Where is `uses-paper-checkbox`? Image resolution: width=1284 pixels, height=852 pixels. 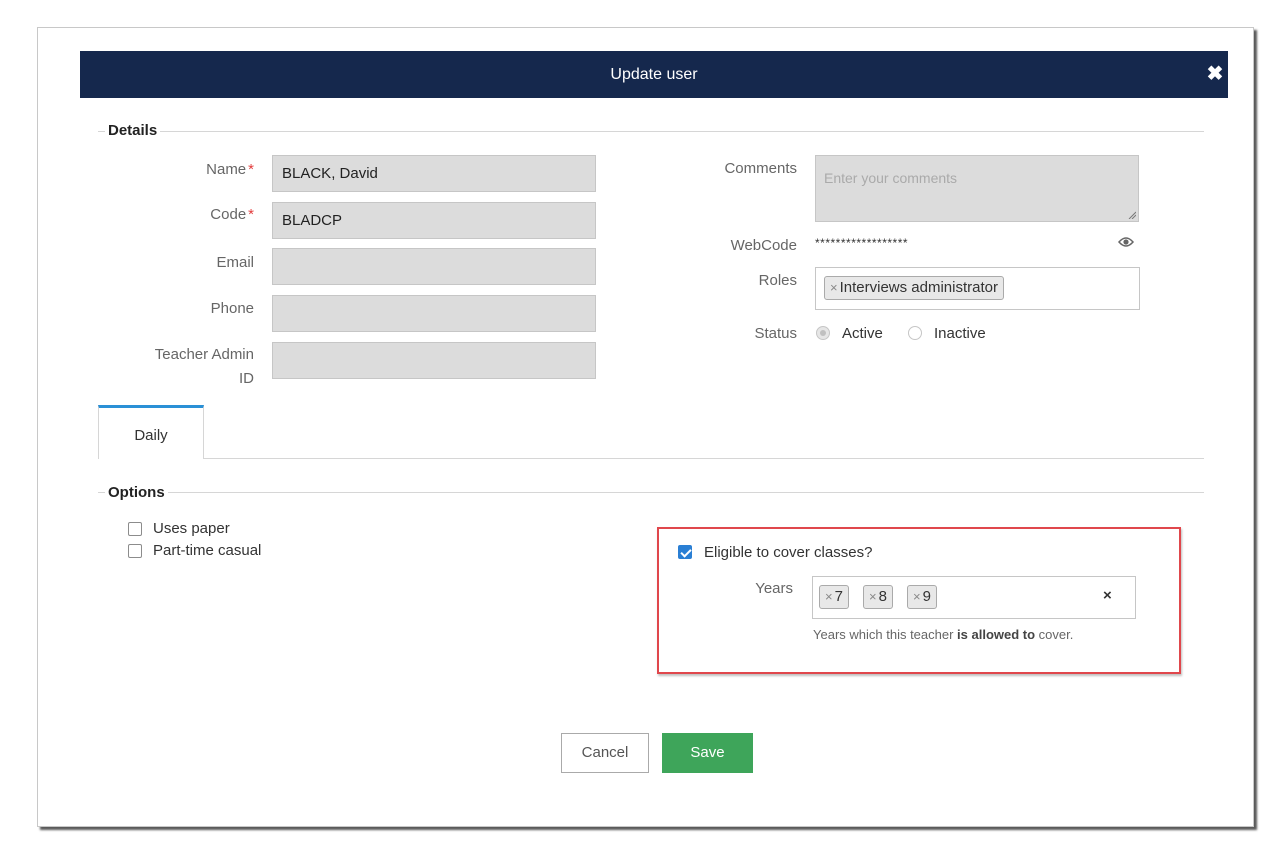 uses-paper-checkbox is located at coordinates (135, 529).